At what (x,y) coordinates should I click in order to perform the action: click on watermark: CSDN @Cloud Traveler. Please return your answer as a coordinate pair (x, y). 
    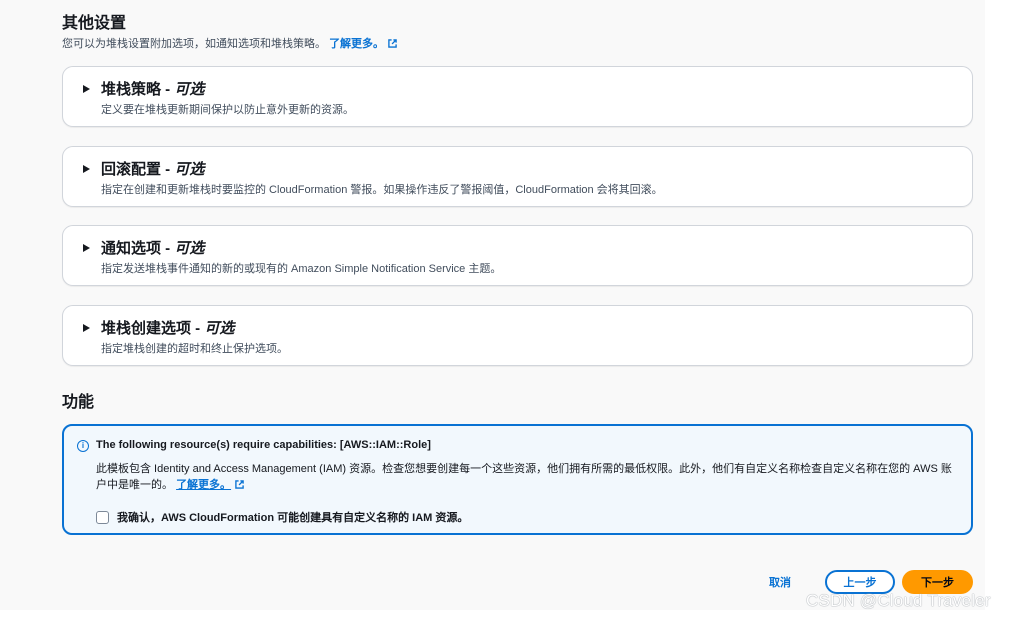
    Looking at the image, I should click on (898, 600).